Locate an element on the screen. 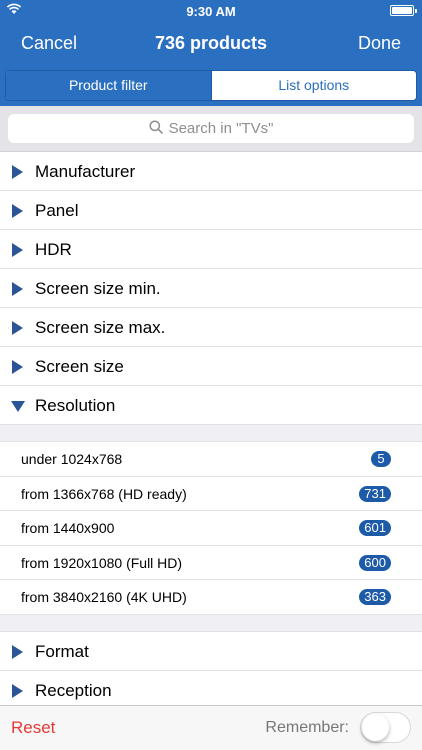 This screenshot has width=422, height=750. segmented-control: Product filter List options is located at coordinates (211, 85).